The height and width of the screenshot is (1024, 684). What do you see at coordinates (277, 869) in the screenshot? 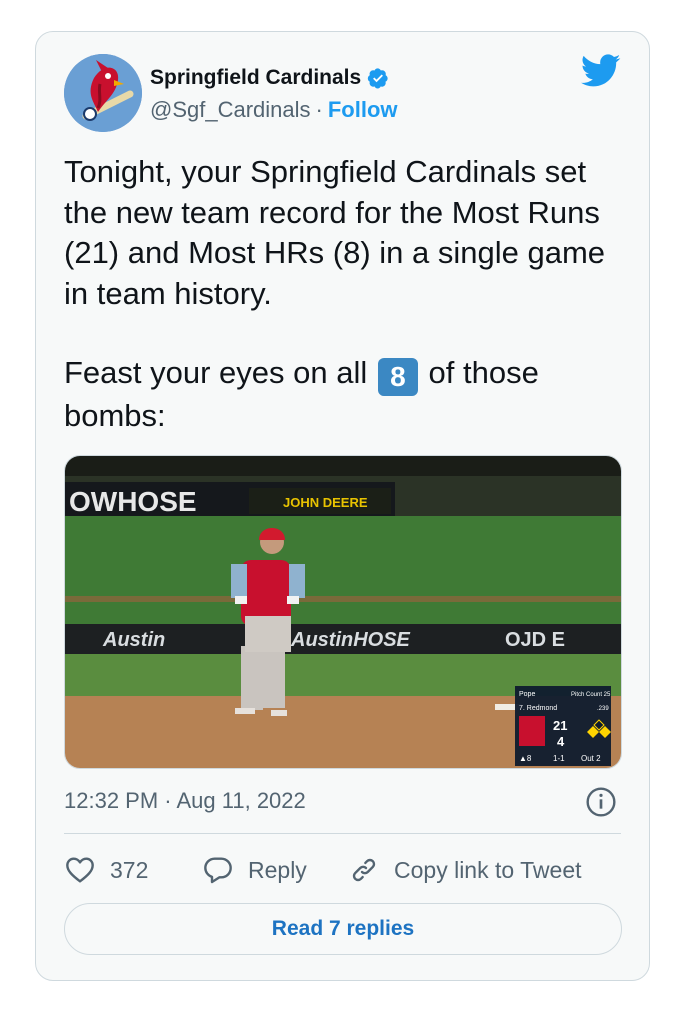
I see `reply-label: Reply` at bounding box center [277, 869].